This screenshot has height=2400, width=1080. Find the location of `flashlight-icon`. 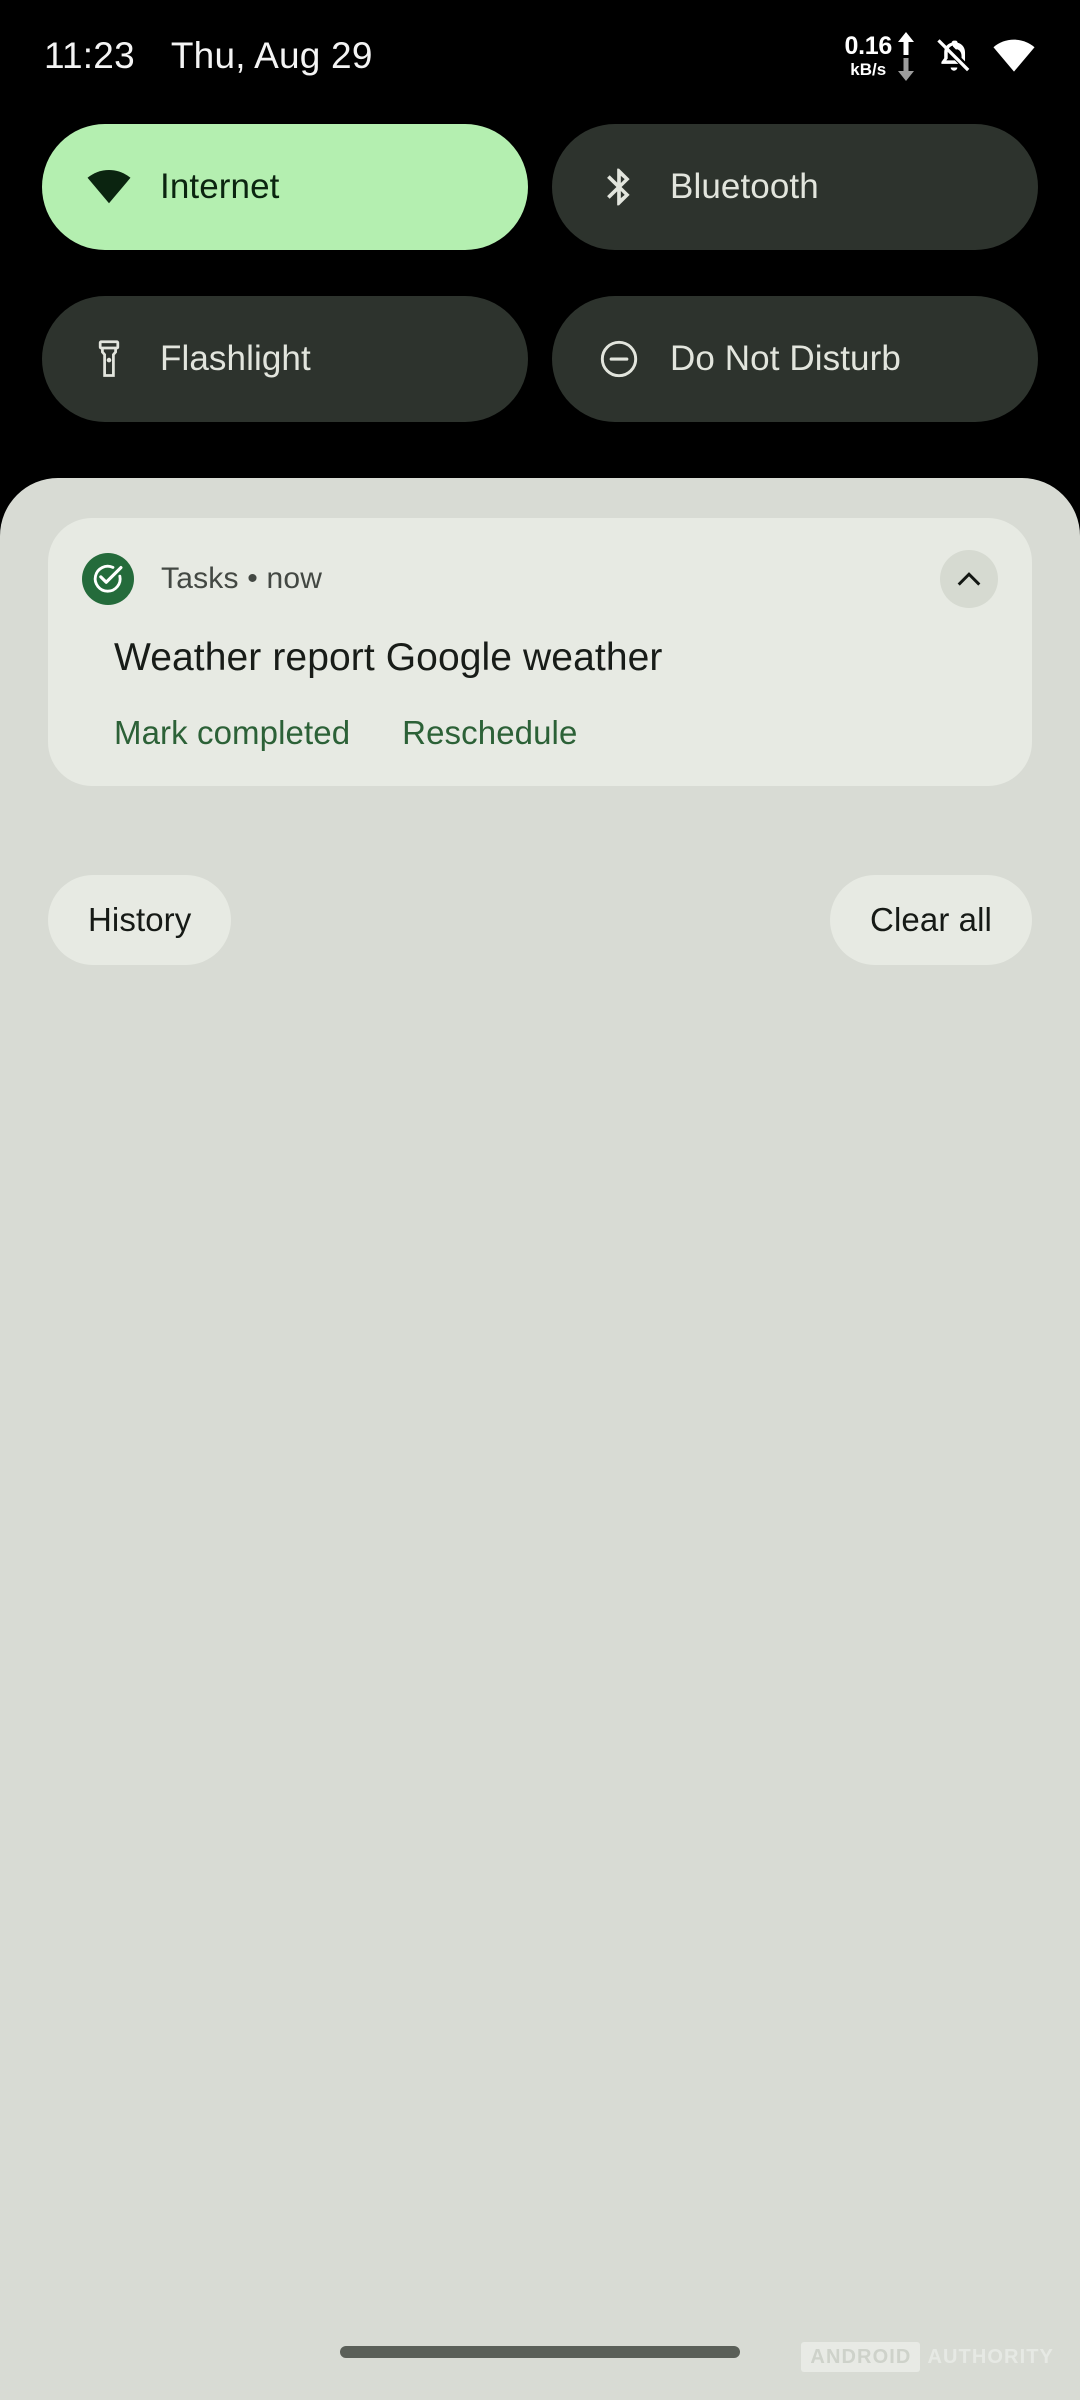

flashlight-icon is located at coordinates (109, 359).